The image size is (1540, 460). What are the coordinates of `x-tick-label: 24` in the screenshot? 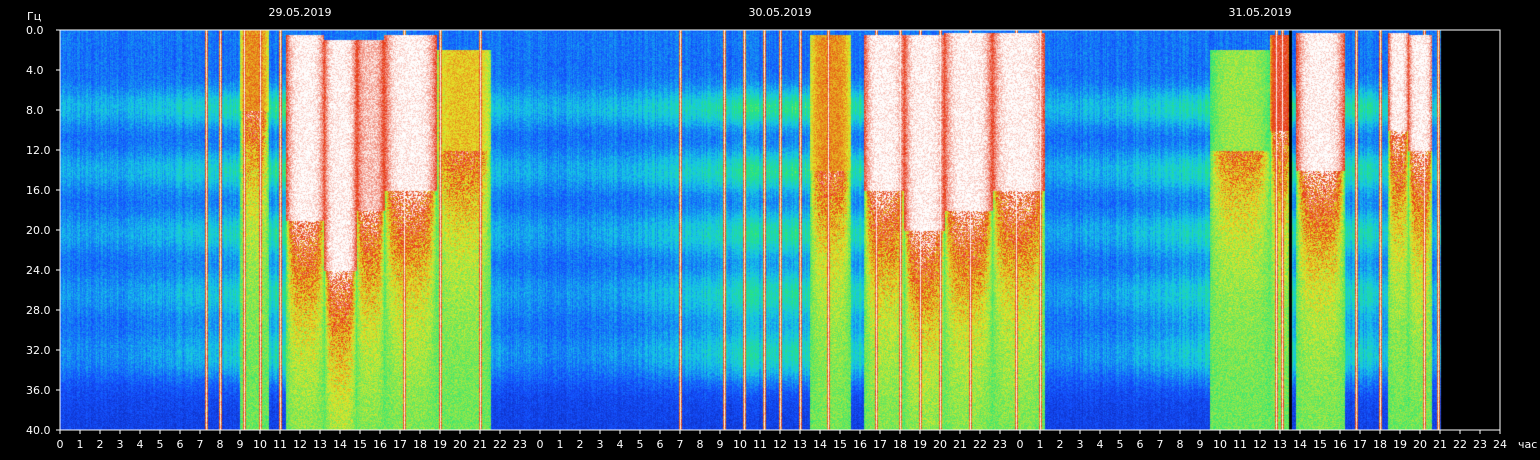 It's located at (1500, 444).